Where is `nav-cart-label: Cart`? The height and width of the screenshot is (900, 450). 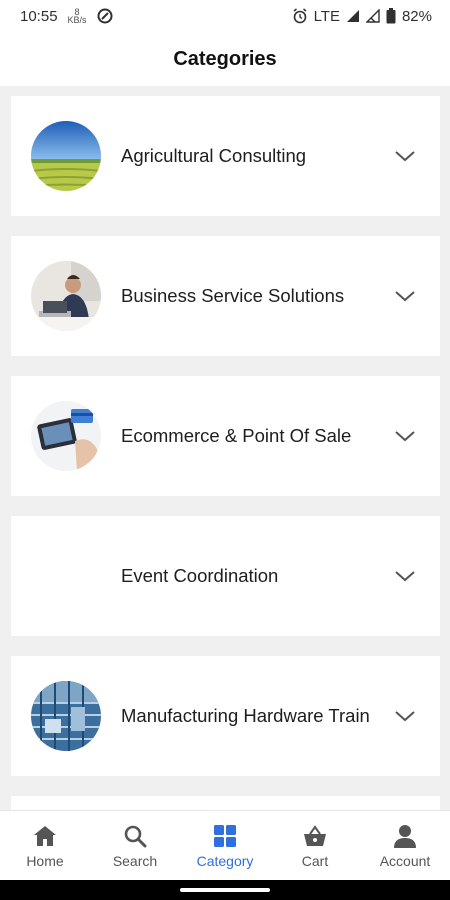 nav-cart-label: Cart is located at coordinates (315, 860).